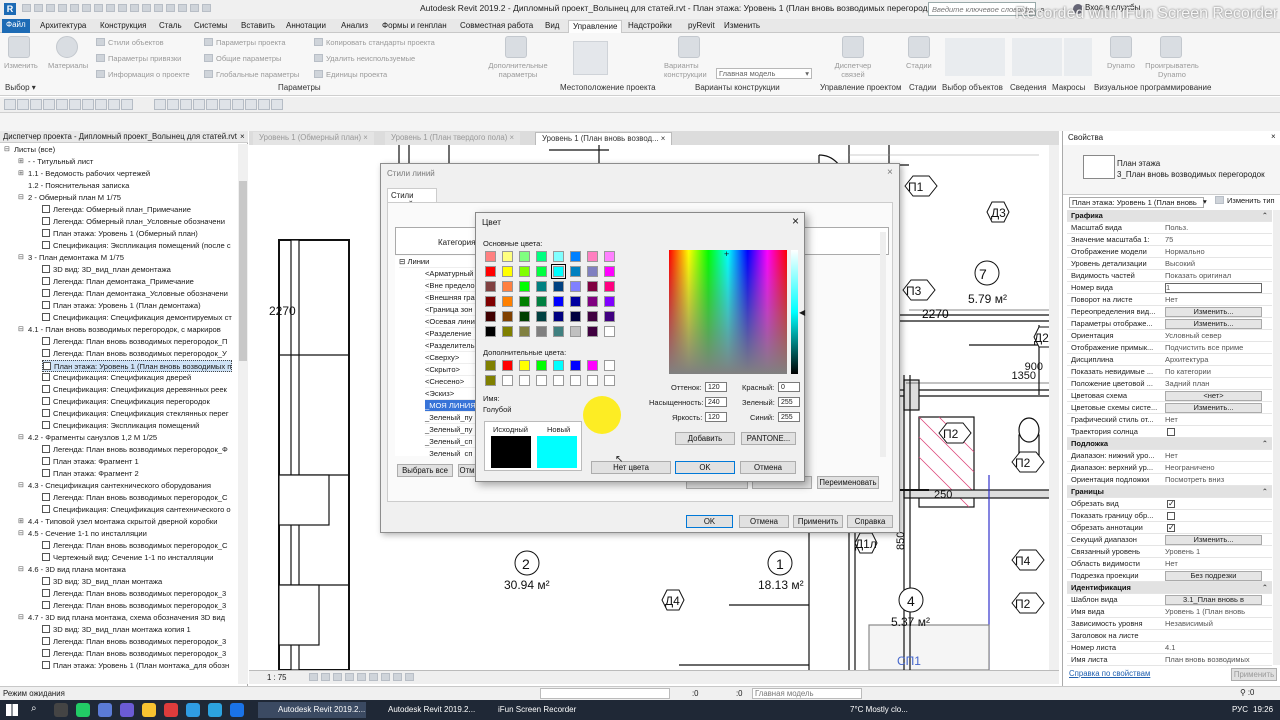 The width and height of the screenshot is (1280, 720). Describe the element at coordinates (728, 312) in the screenshot. I see `hue-saturation-spectrum` at that location.